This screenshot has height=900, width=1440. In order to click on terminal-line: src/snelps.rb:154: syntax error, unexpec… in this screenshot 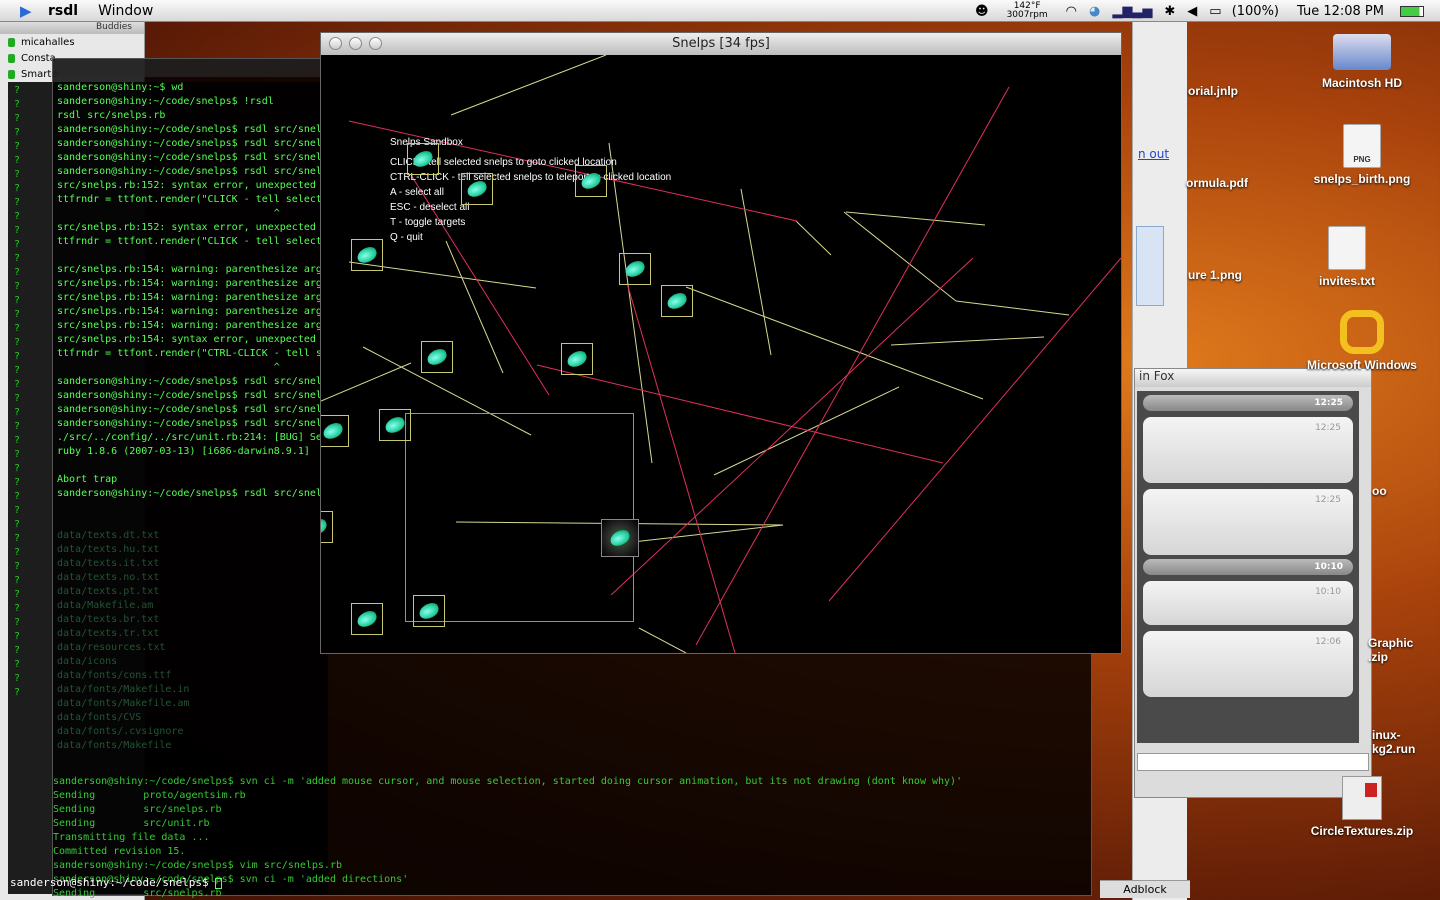, I will do `click(186, 339)`.